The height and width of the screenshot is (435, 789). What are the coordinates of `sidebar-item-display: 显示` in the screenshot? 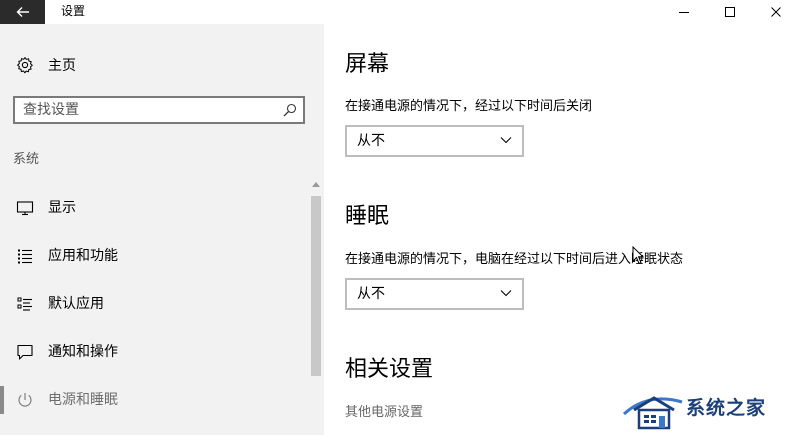 It's located at (154, 208).